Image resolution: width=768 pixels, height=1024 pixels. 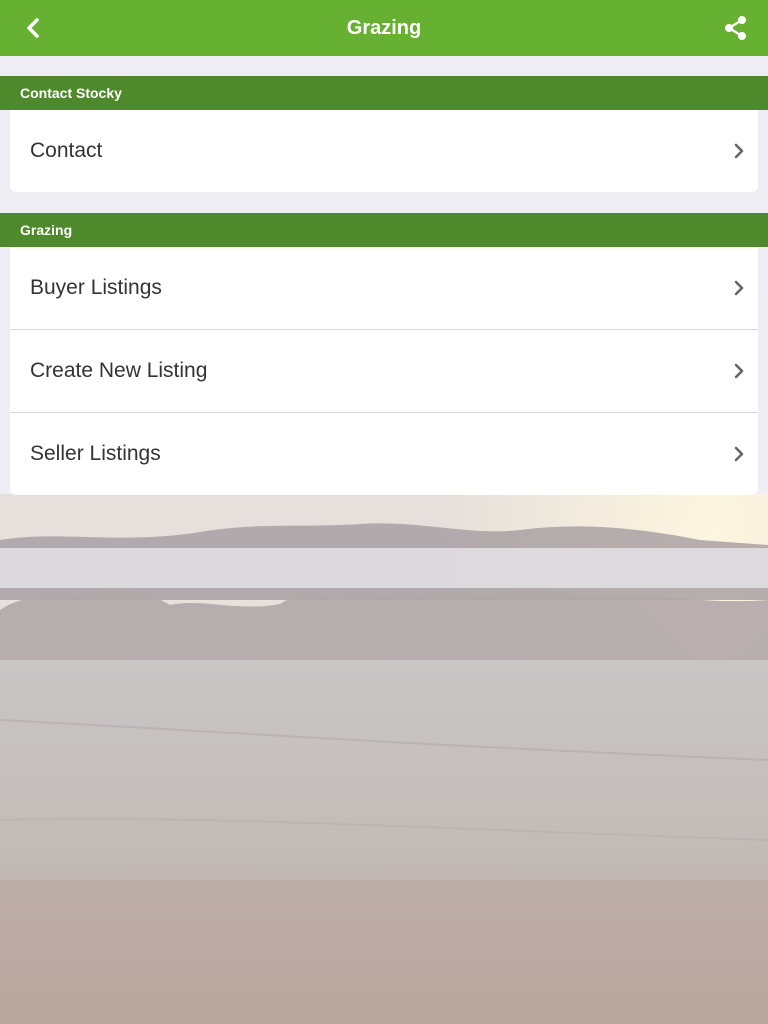 I want to click on top-navigation-bar: Grazing, so click(x=384, y=28).